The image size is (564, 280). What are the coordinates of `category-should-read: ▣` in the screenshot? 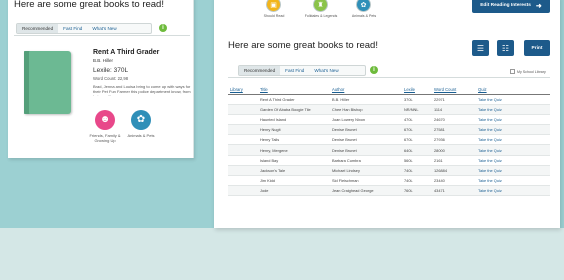 It's located at (273, 6).